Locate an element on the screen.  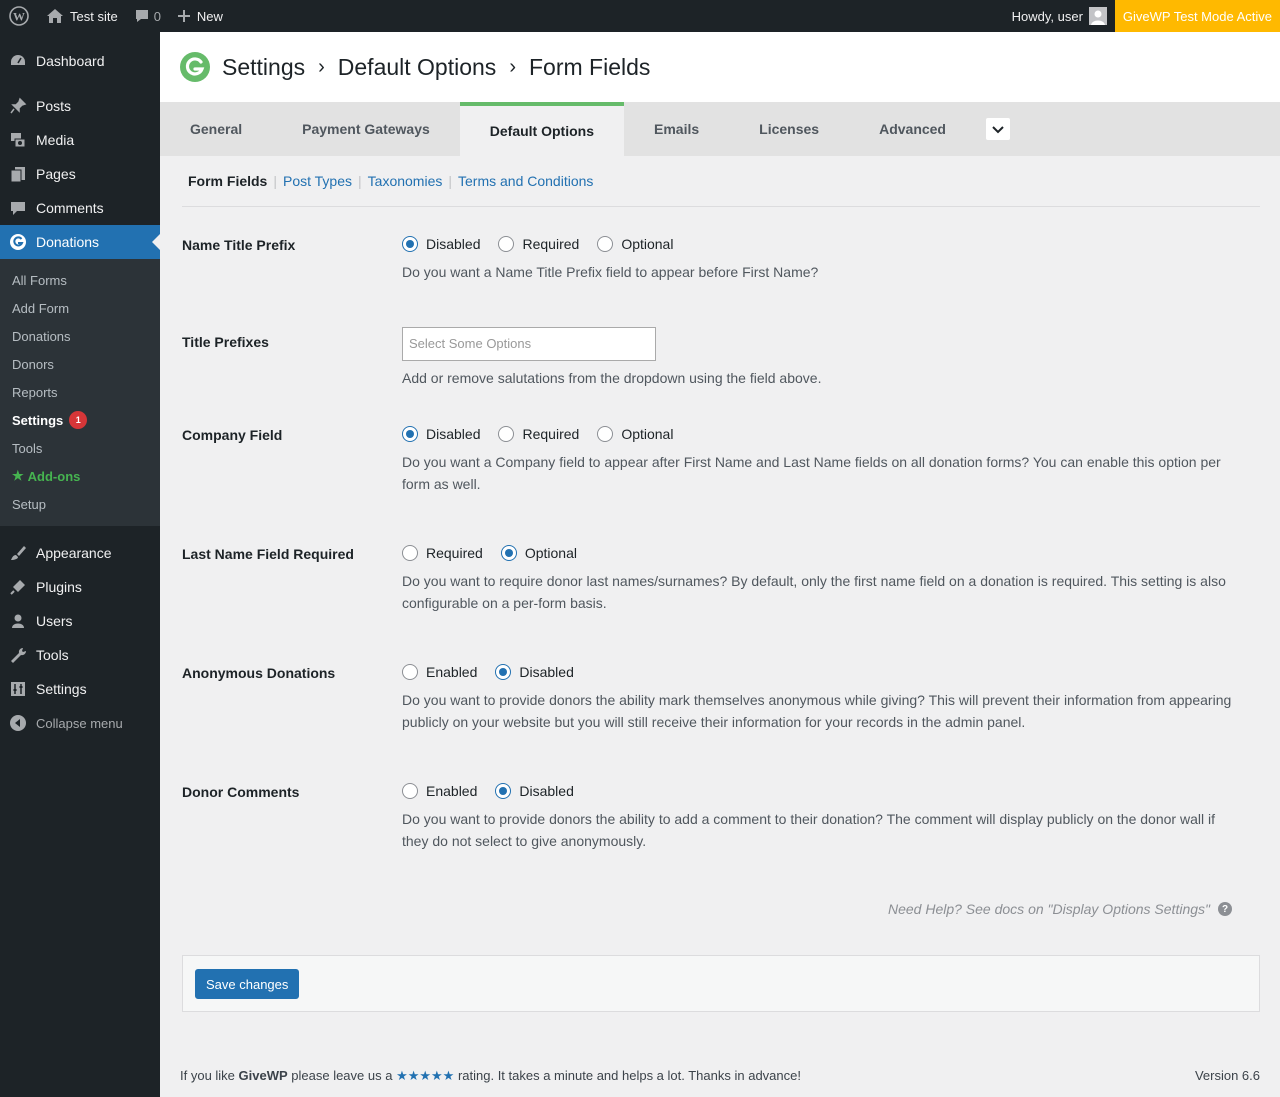
subnav-form-fields: Form Fields is located at coordinates (227, 179).